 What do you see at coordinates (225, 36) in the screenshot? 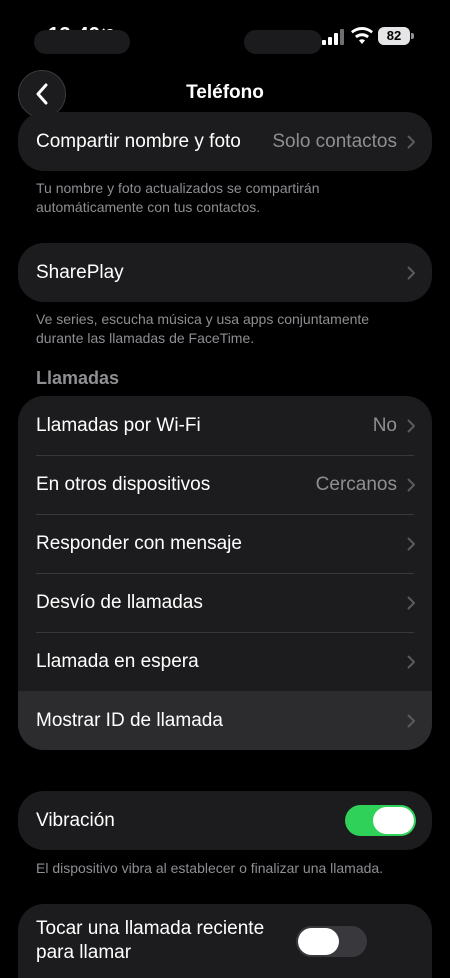
I see `status-bar: 13:49 82` at bounding box center [225, 36].